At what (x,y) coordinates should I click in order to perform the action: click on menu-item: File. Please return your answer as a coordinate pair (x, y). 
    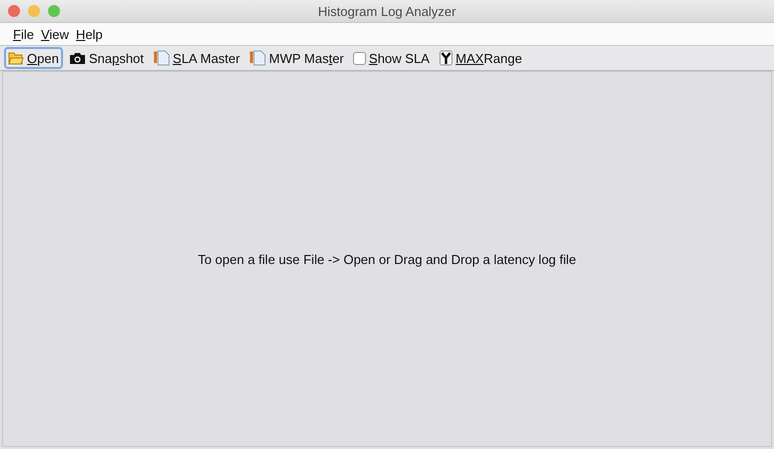
    Looking at the image, I should click on (23, 34).